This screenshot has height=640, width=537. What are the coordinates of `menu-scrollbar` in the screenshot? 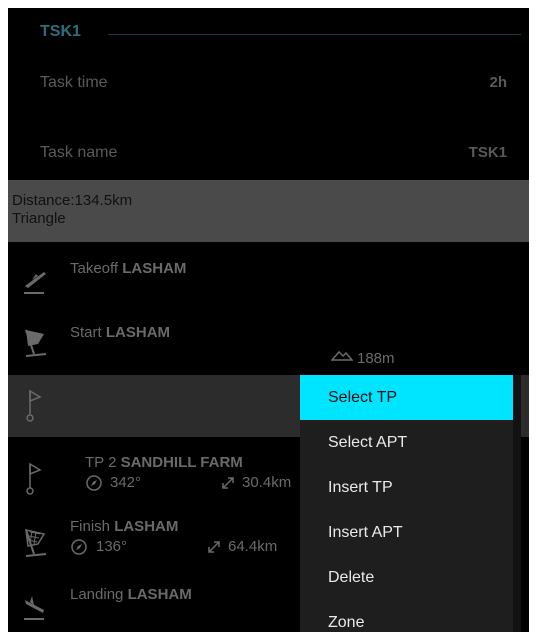 It's located at (517, 503).